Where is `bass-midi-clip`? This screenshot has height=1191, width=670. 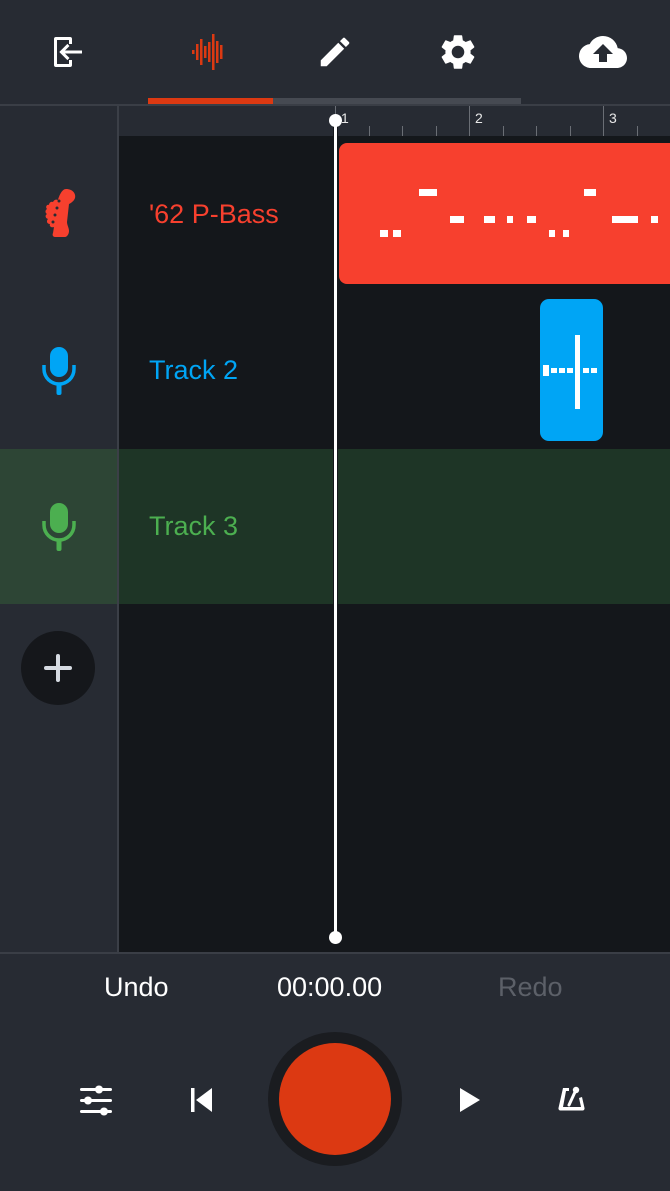 bass-midi-clip is located at coordinates (504, 213).